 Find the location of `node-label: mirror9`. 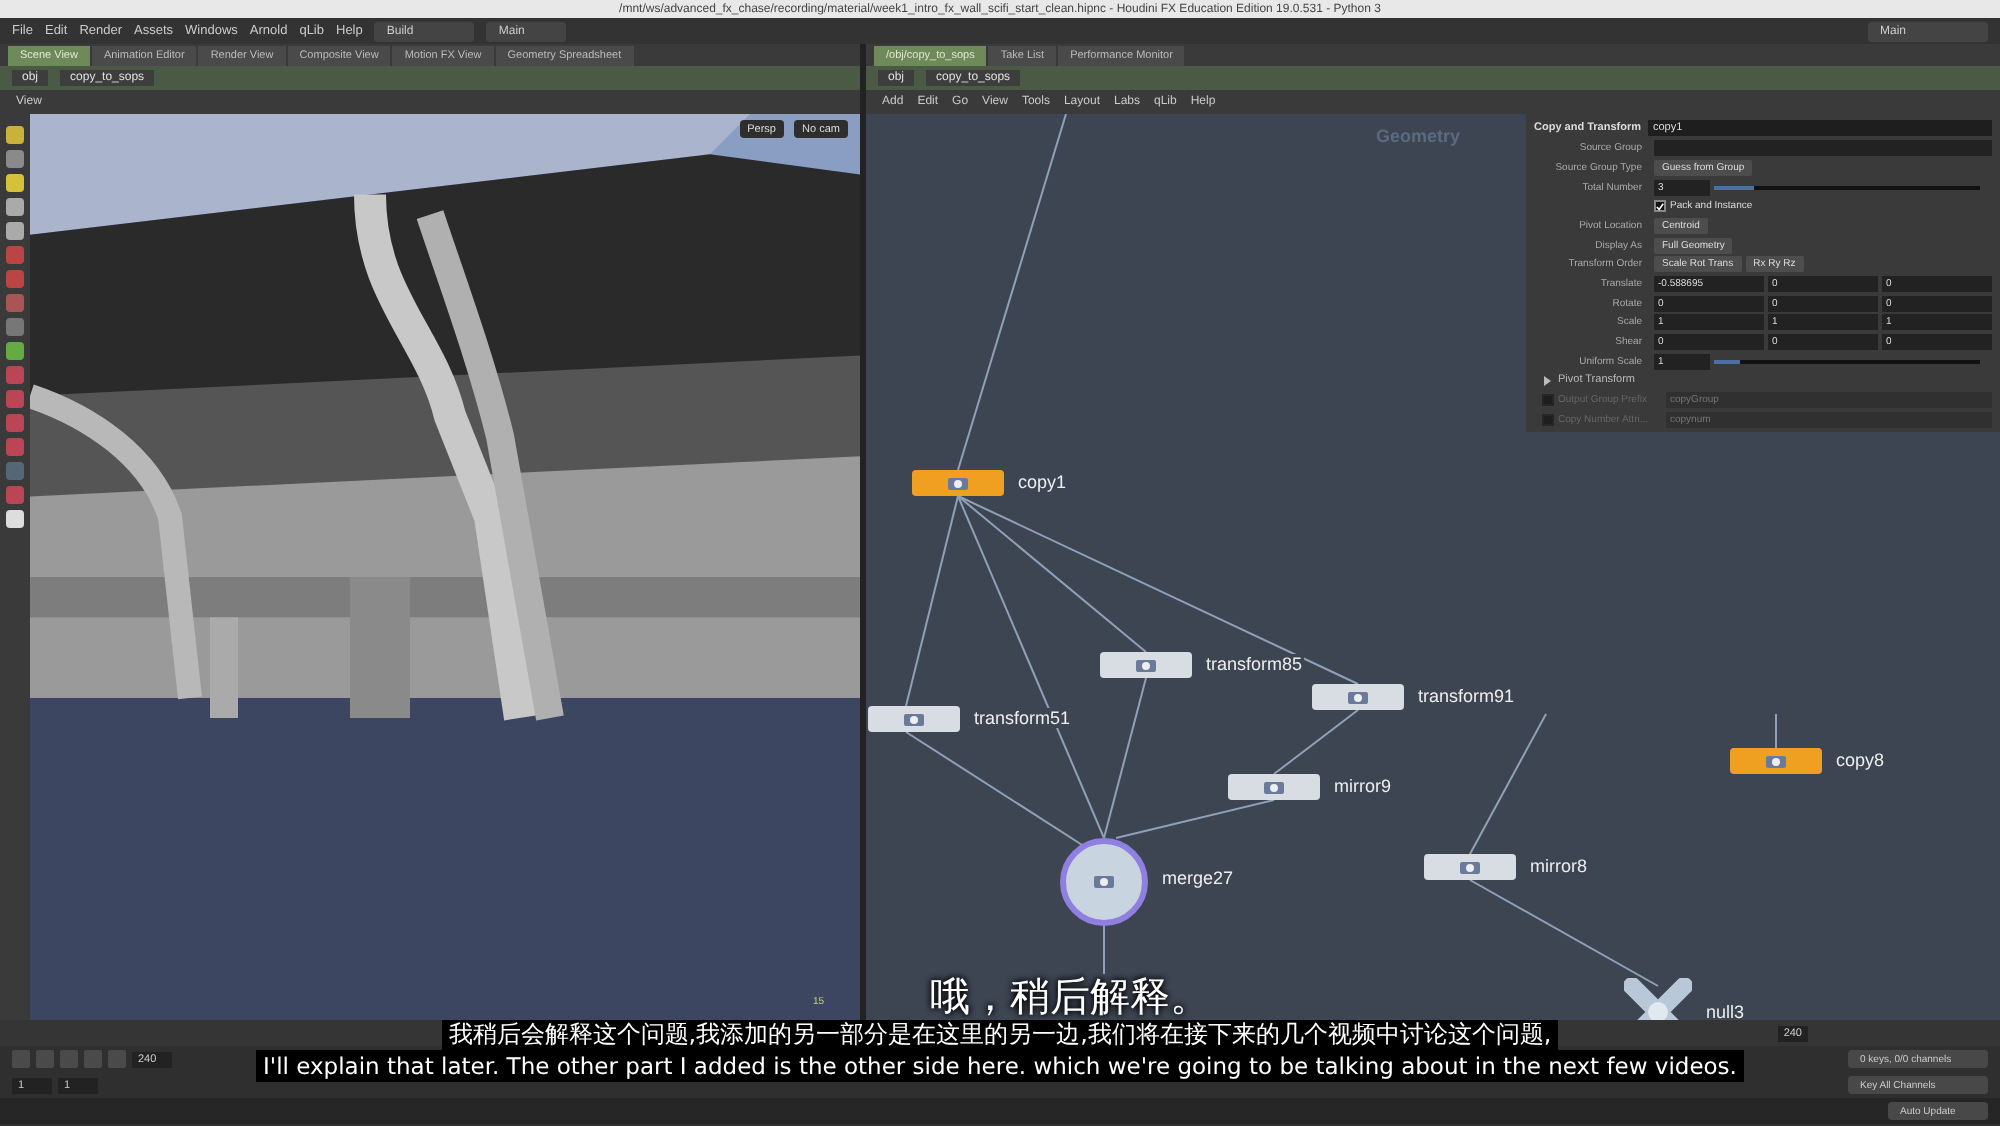

node-label: mirror9 is located at coordinates (1362, 786).